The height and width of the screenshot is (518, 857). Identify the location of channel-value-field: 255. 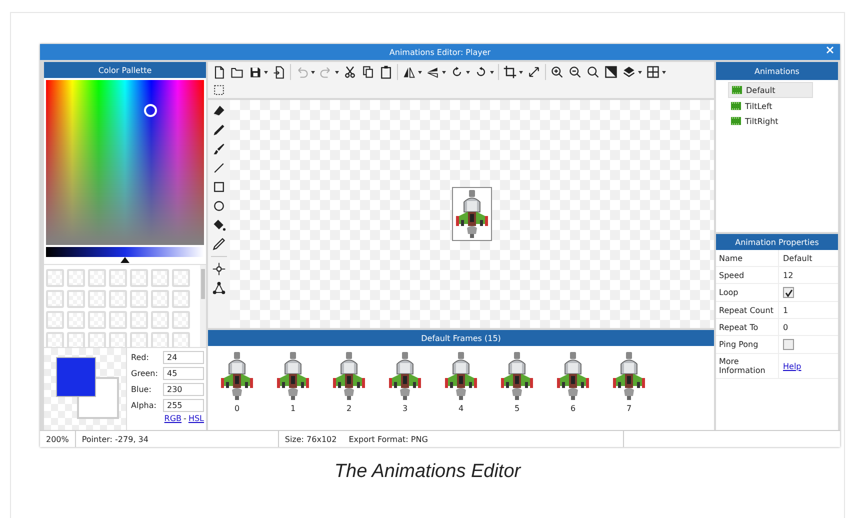
(183, 405).